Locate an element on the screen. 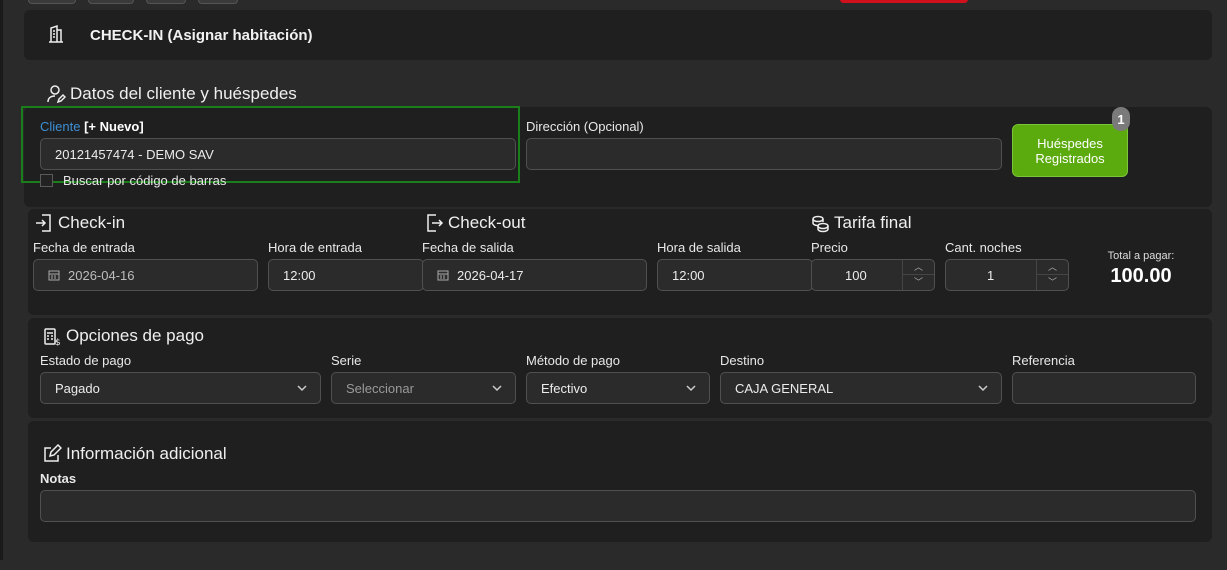 The height and width of the screenshot is (570, 1227). barcode-checkbox is located at coordinates (46, 180).